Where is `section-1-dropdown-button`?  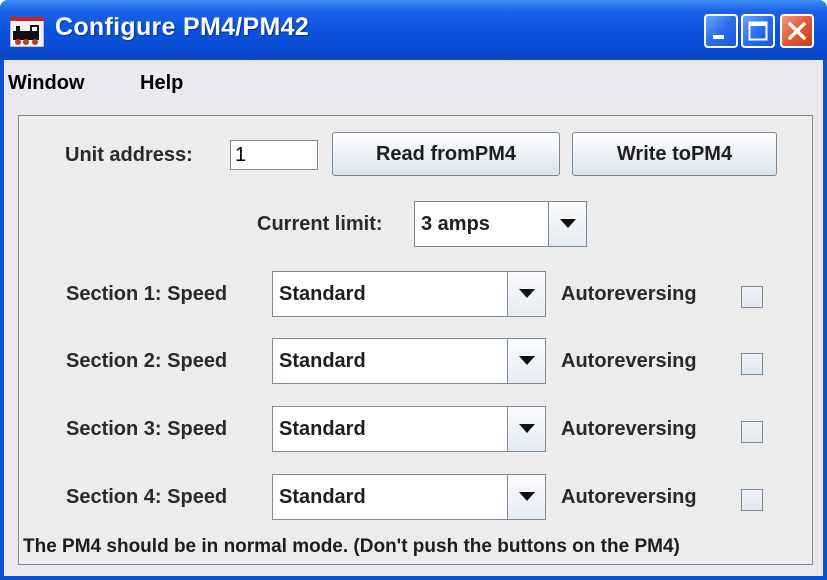
section-1-dropdown-button is located at coordinates (526, 294).